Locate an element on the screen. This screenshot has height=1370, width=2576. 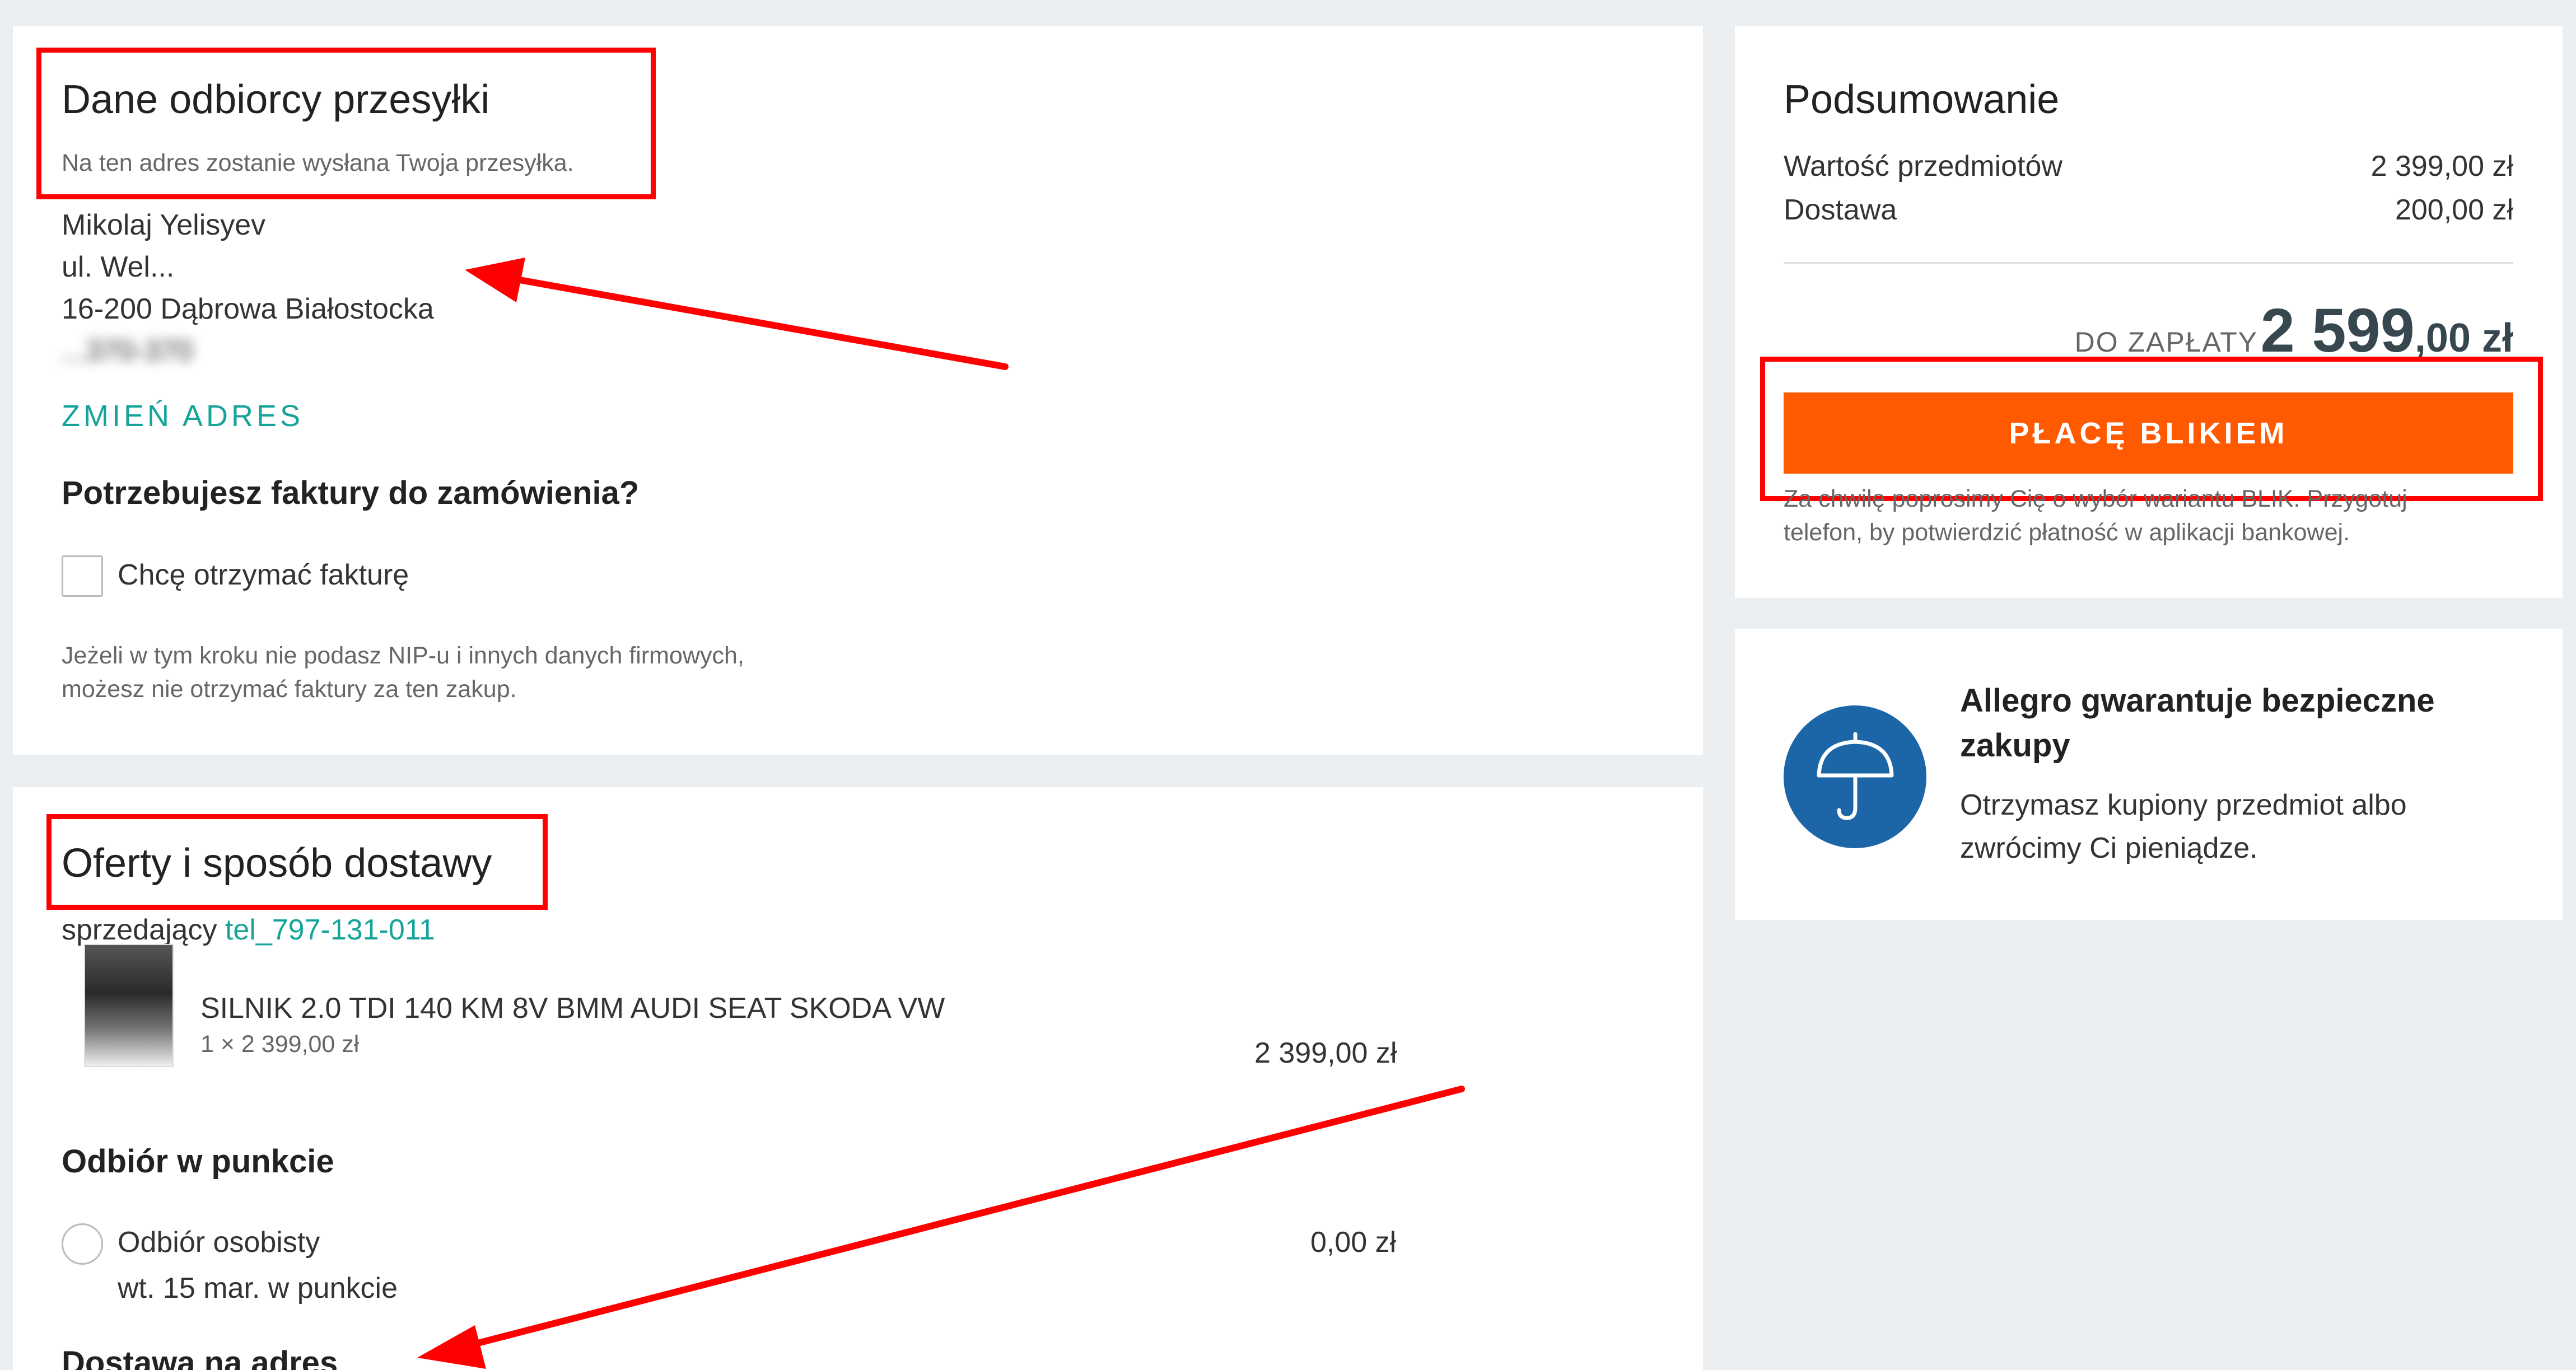
product-thumbnail is located at coordinates (129, 1005).